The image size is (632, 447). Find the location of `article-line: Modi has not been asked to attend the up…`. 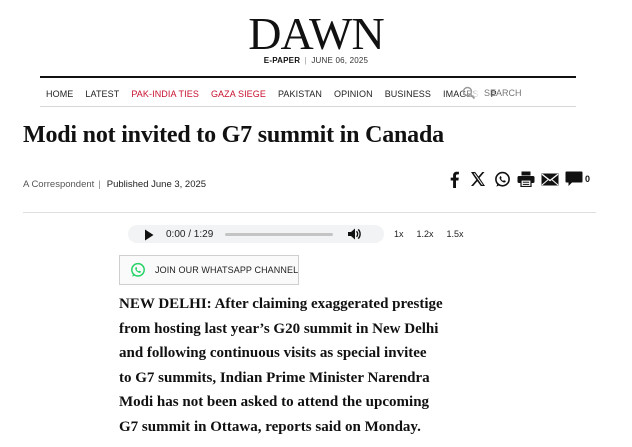

article-line: Modi has not been asked to attend the up… is located at coordinates (274, 402).